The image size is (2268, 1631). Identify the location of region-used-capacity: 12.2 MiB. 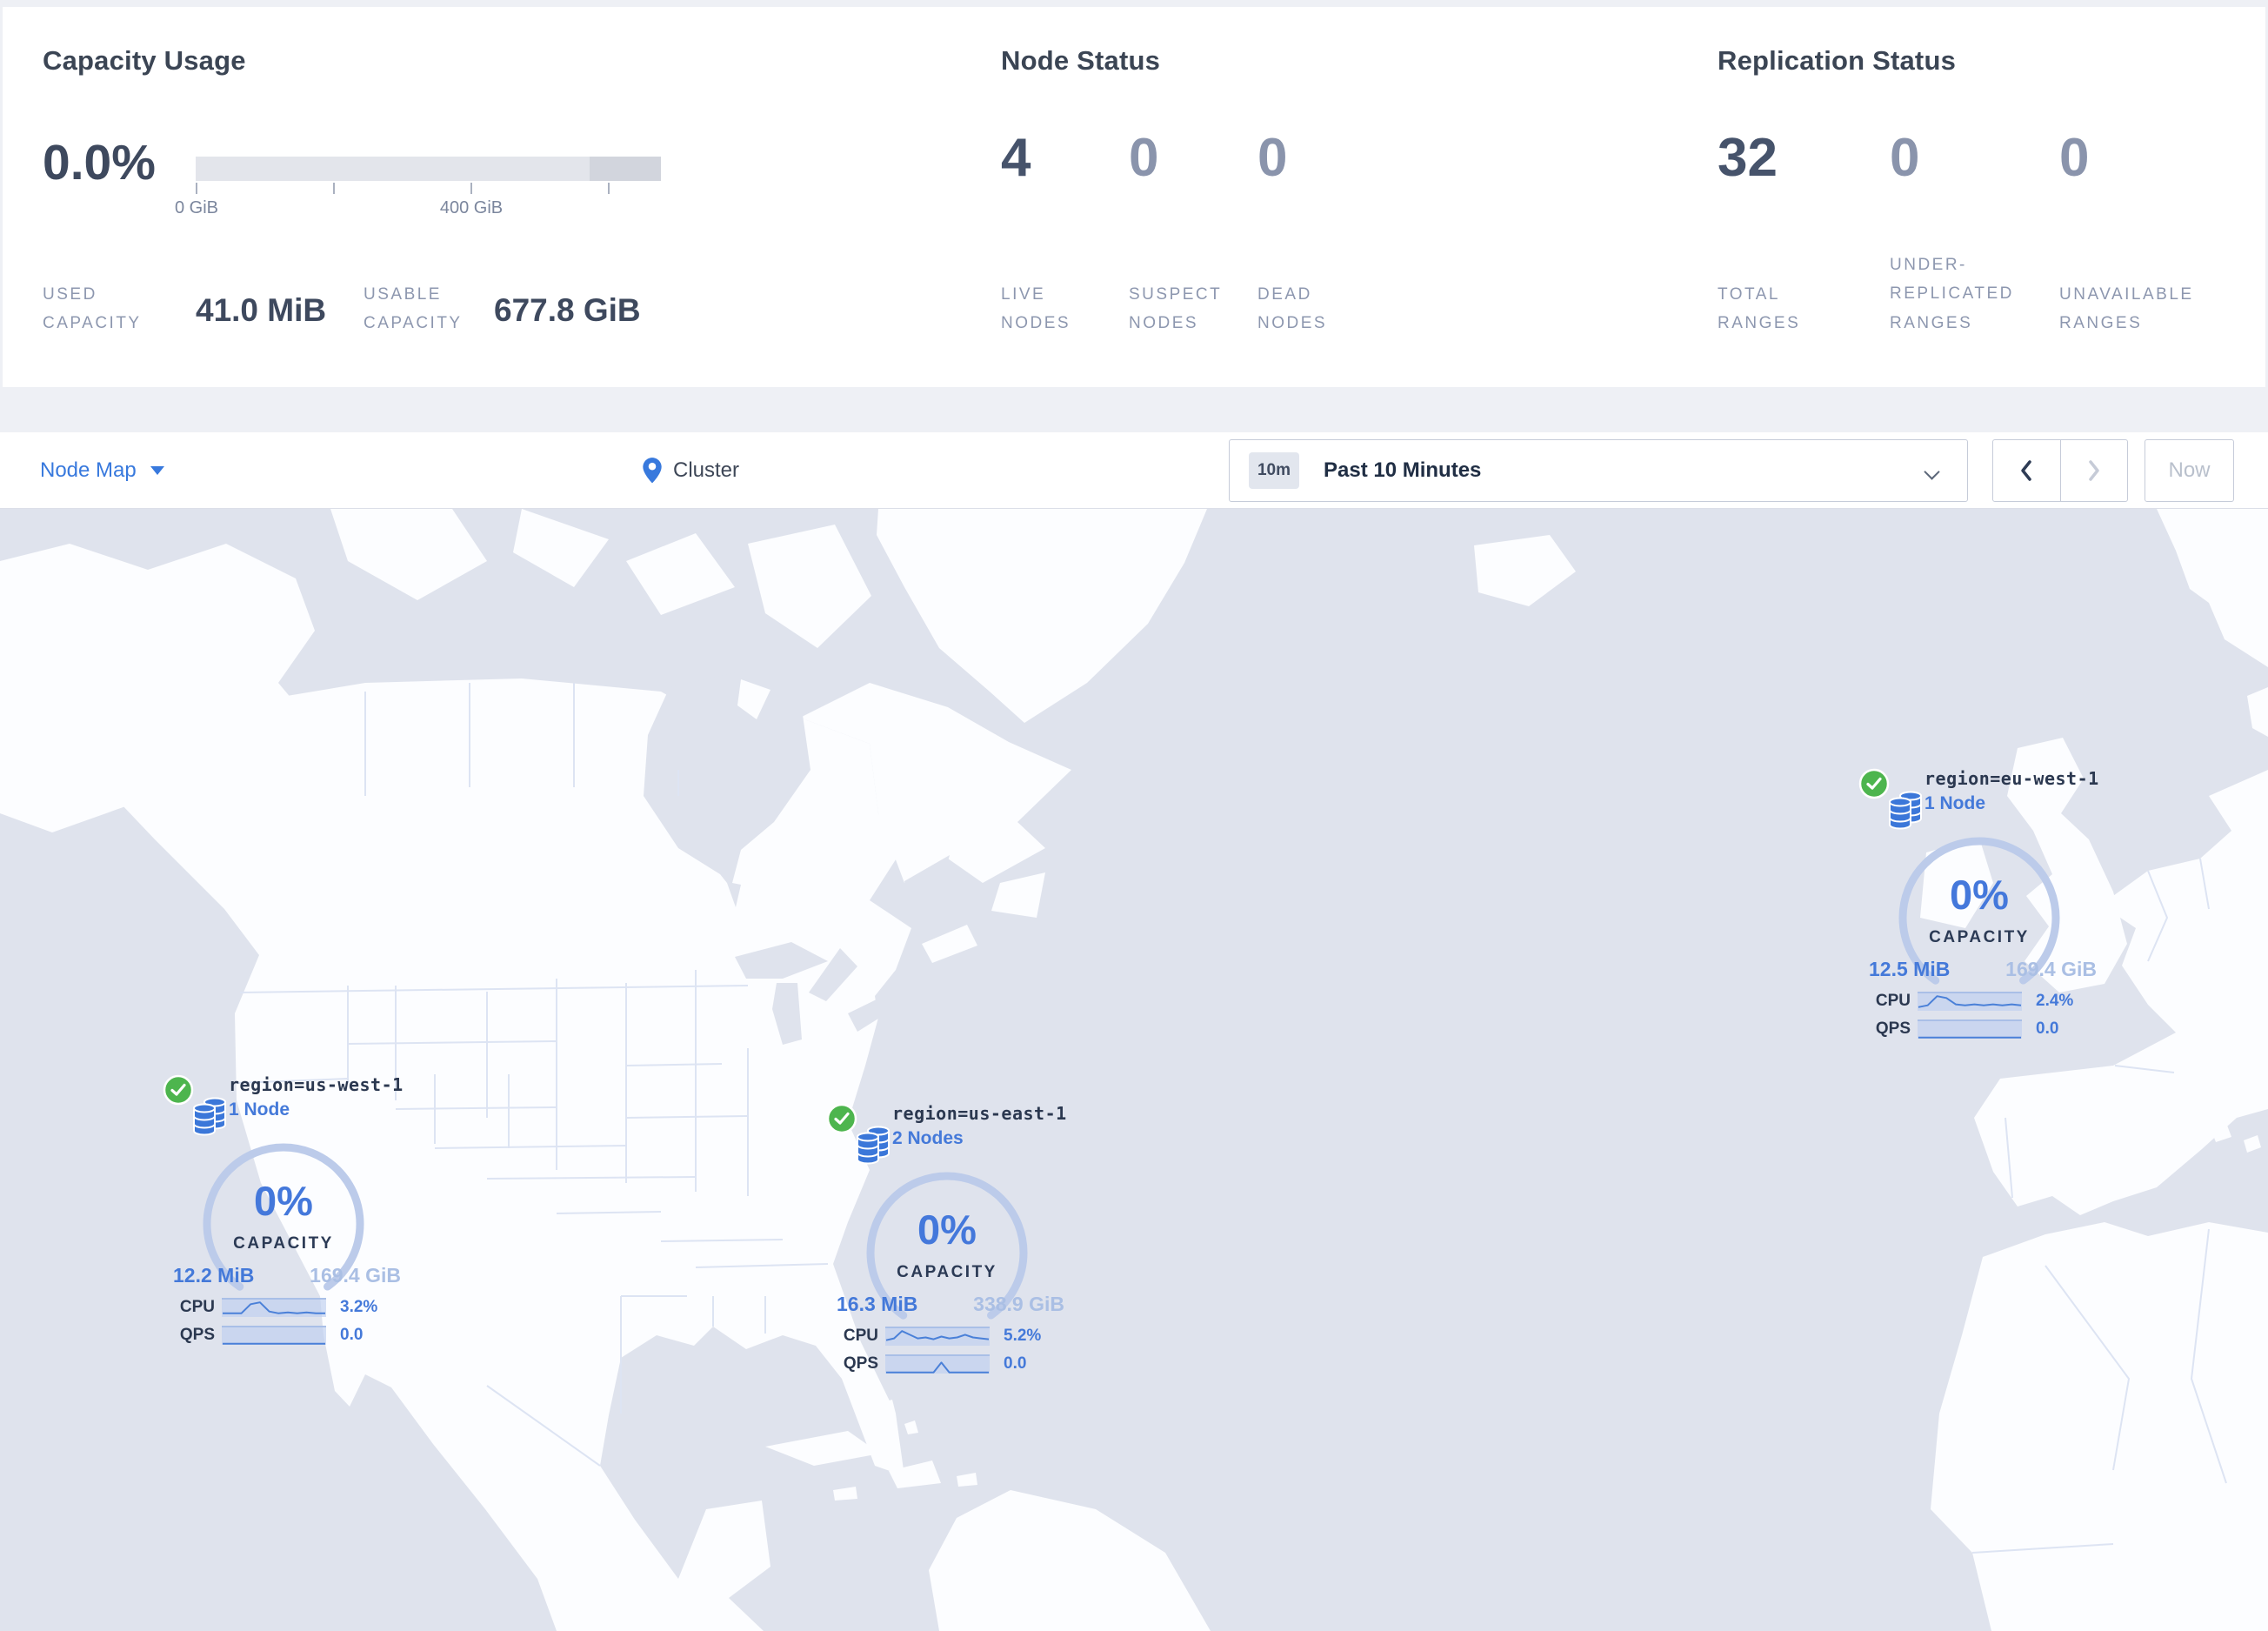
(214, 1275).